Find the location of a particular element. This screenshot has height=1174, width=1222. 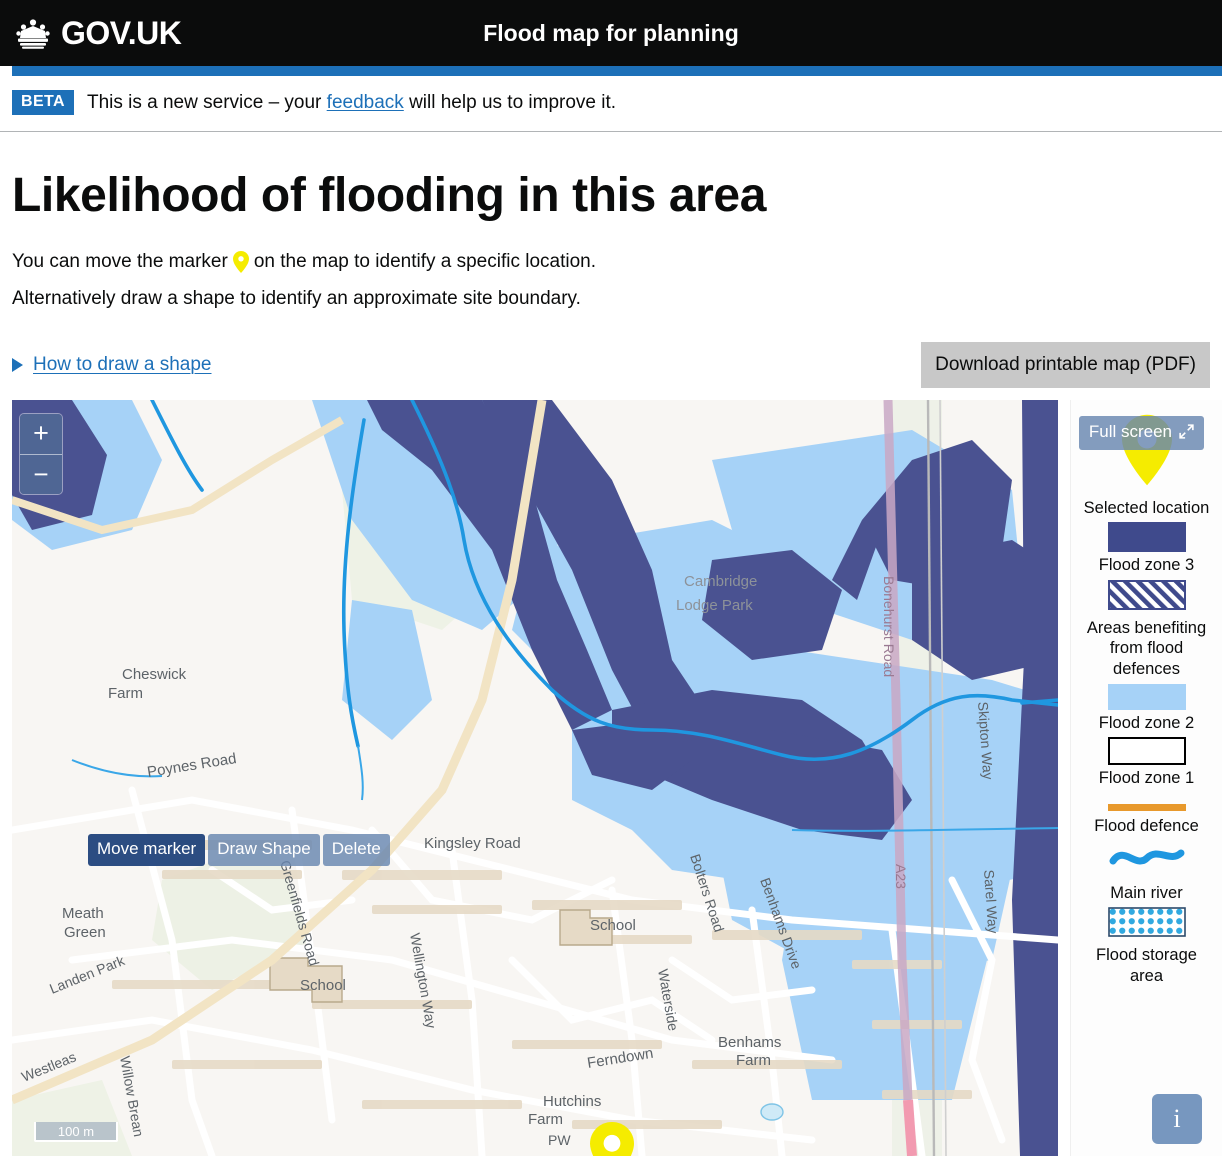

crown-icon is located at coordinates (33, 34).